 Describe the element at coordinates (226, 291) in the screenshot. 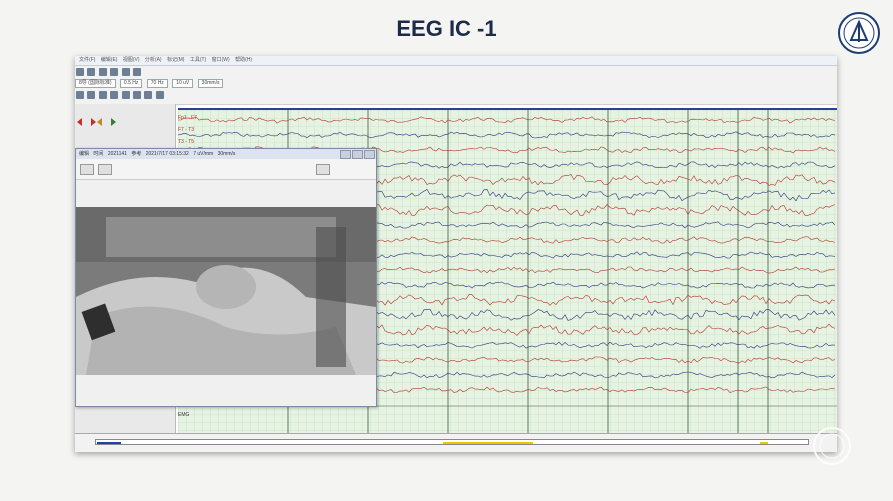

I see `patient-video-frame` at that location.